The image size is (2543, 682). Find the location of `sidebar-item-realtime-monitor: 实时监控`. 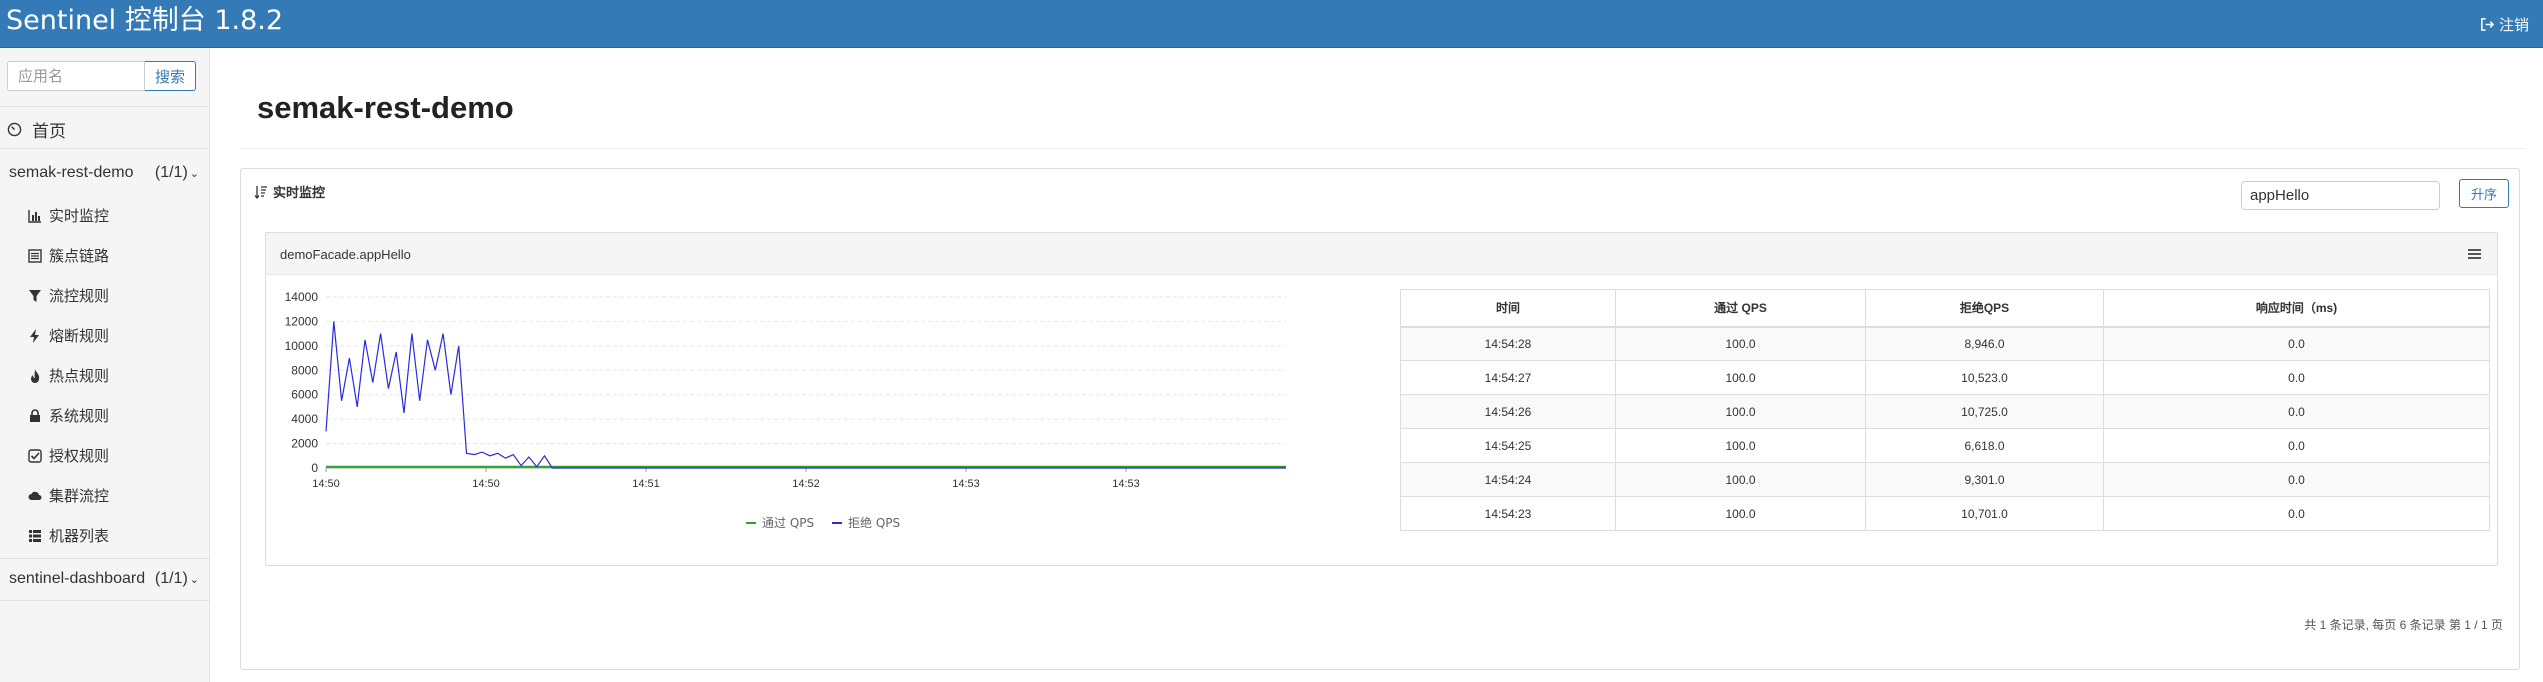

sidebar-item-realtime-monitor: 实时监控 is located at coordinates (68, 215).